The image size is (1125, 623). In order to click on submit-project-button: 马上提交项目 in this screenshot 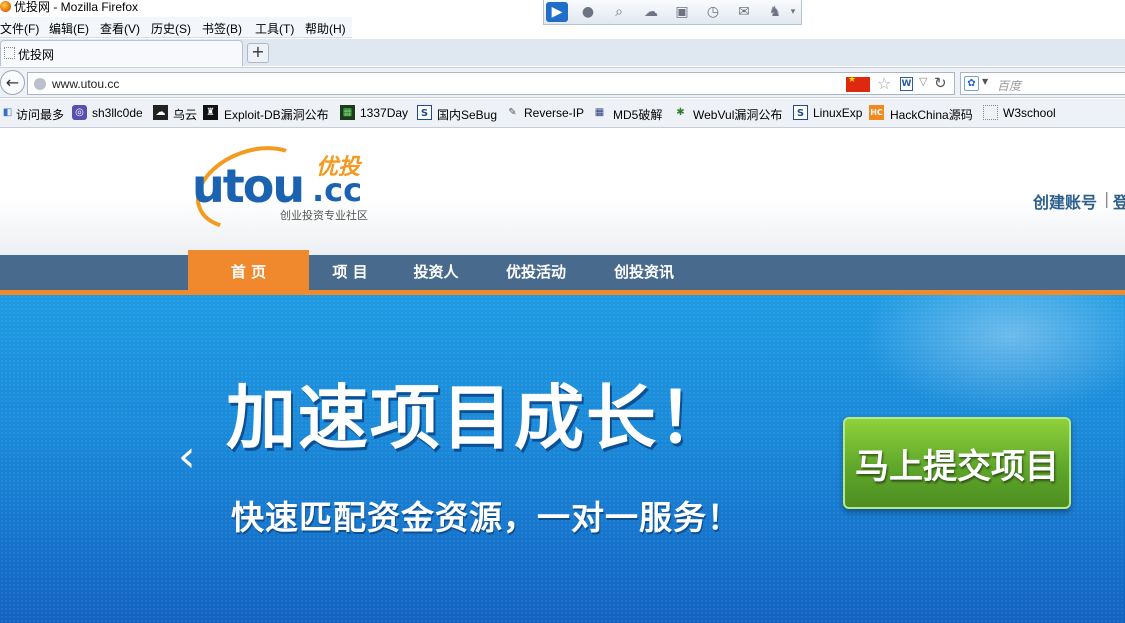, I will do `click(957, 463)`.